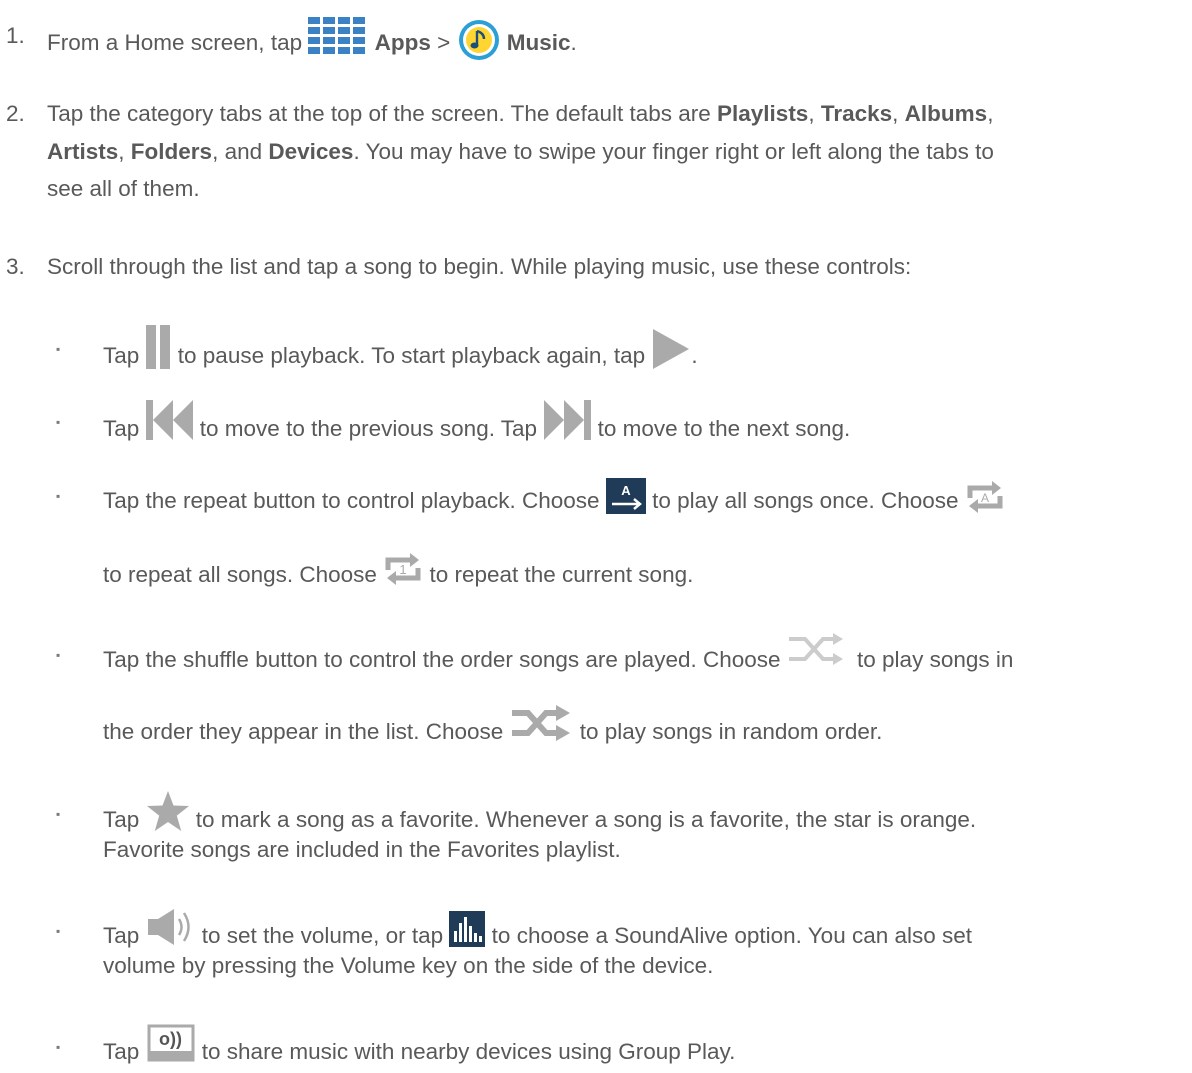 This screenshot has height=1073, width=1192. What do you see at coordinates (805, 500) in the screenshot?
I see `bullet-text: to play all songs once. Choose` at bounding box center [805, 500].